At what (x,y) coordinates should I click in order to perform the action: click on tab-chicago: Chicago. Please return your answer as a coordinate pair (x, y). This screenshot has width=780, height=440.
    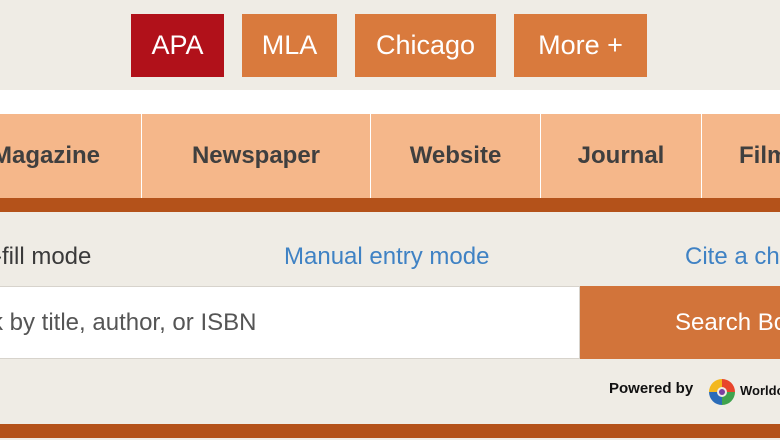
    Looking at the image, I should click on (425, 45).